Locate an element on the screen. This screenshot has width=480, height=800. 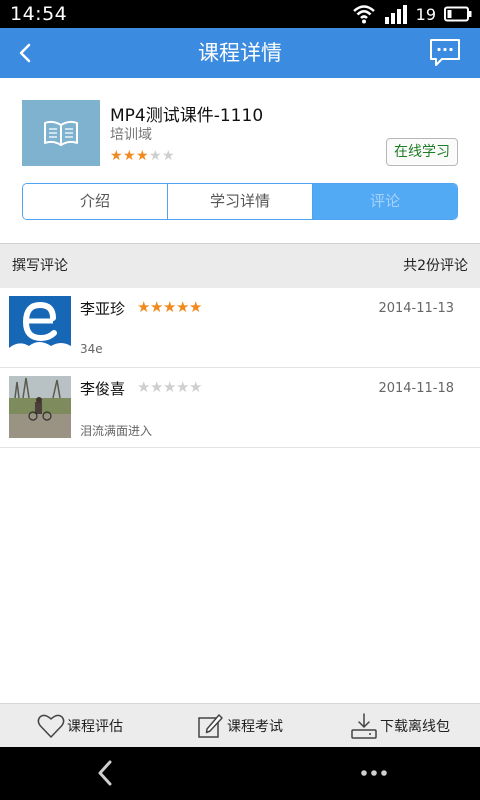
course-rating: ★ ★ ★ ★ ★ is located at coordinates (142, 156).